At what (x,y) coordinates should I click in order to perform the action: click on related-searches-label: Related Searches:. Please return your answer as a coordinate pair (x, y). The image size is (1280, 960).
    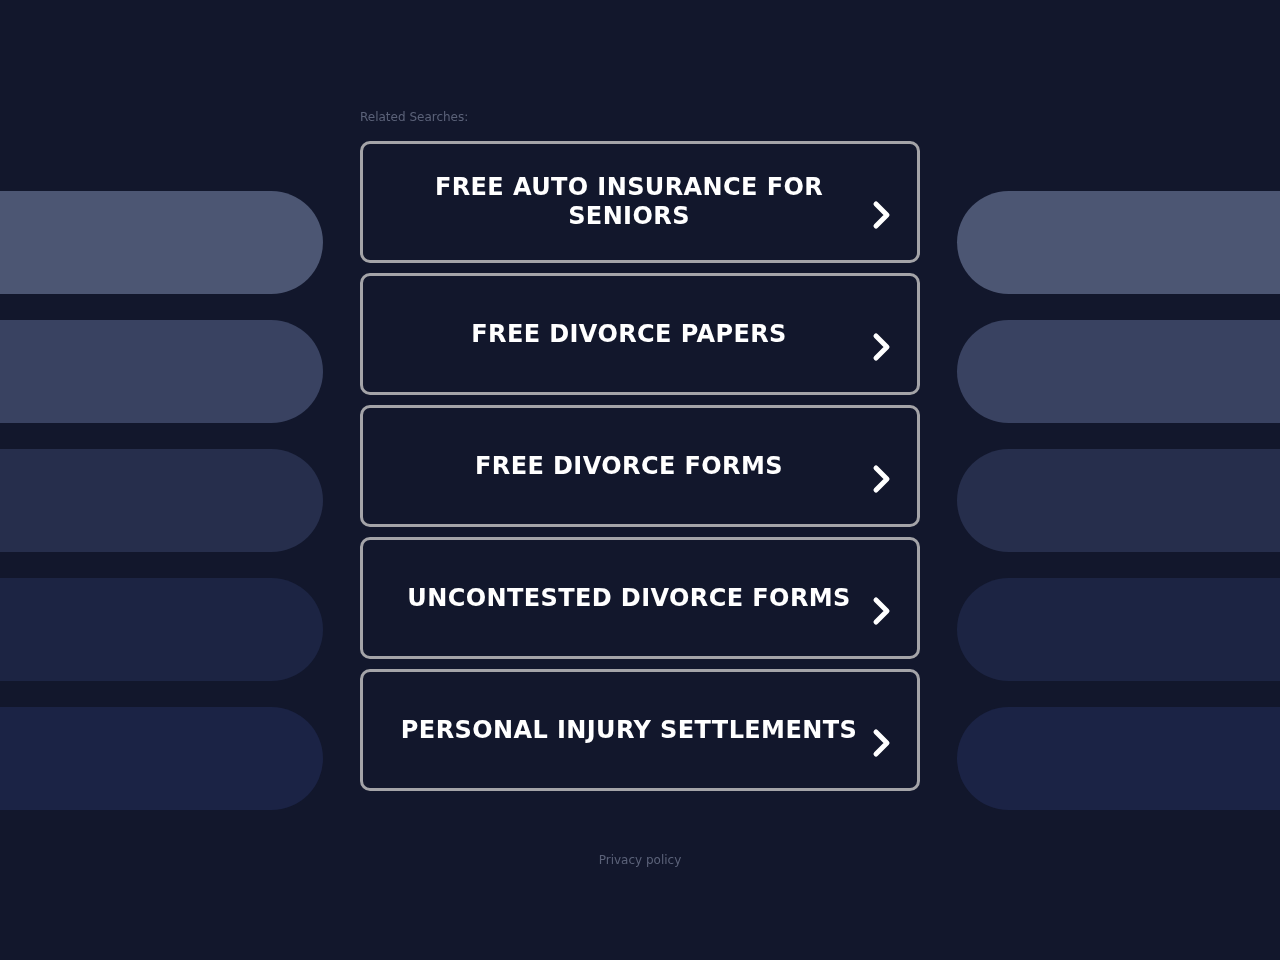
    Looking at the image, I should click on (414, 117).